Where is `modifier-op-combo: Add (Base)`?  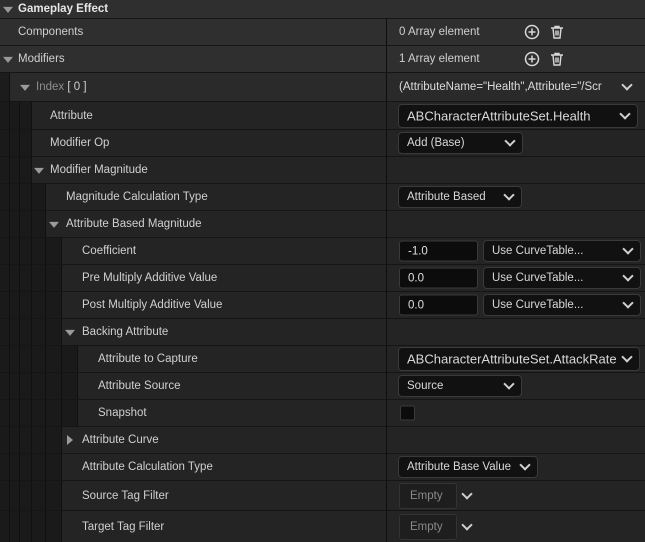 modifier-op-combo: Add (Base) is located at coordinates (460, 143).